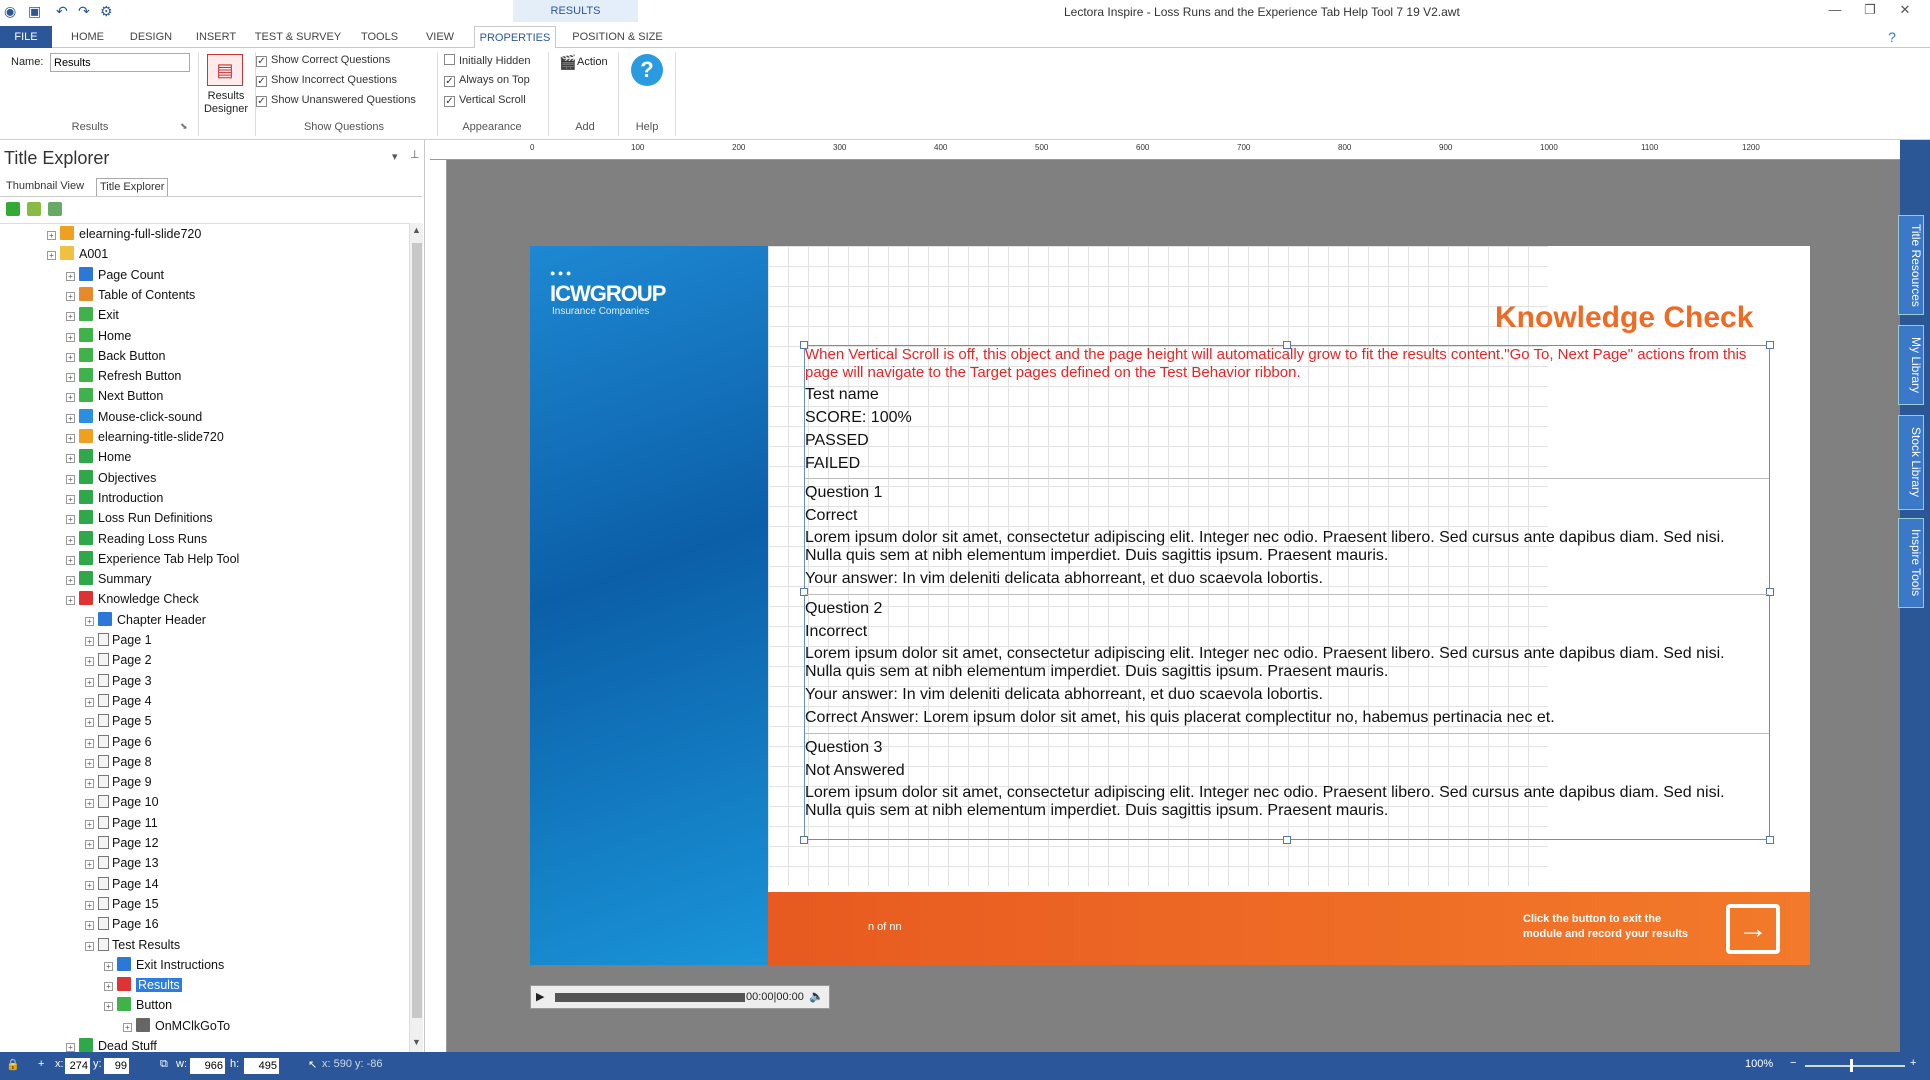 This screenshot has height=1080, width=1930. I want to click on tree-scrollbar: ▲ ▼, so click(416, 638).